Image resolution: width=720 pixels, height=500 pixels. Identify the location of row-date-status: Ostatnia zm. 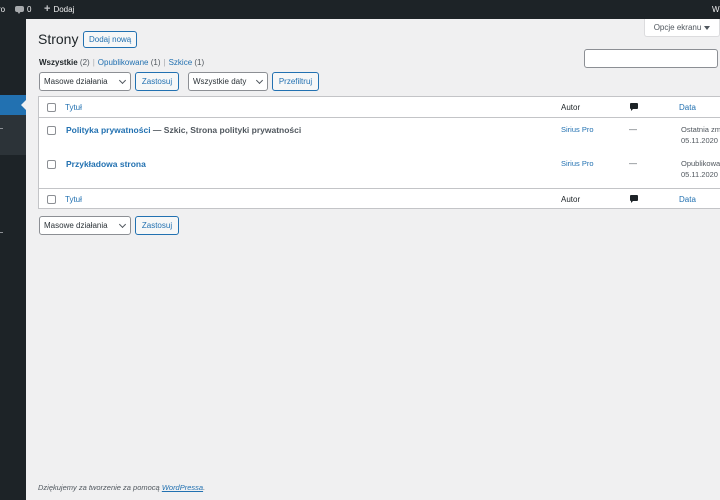
(700, 129).